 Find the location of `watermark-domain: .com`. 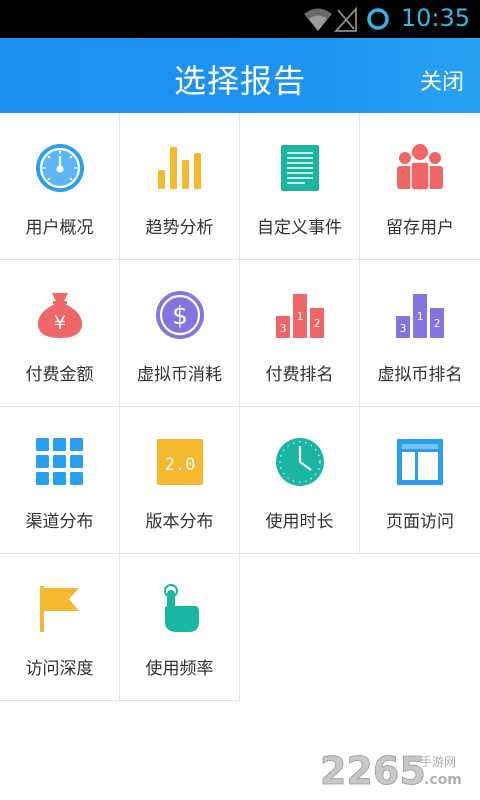

watermark-domain: .com is located at coordinates (443, 780).